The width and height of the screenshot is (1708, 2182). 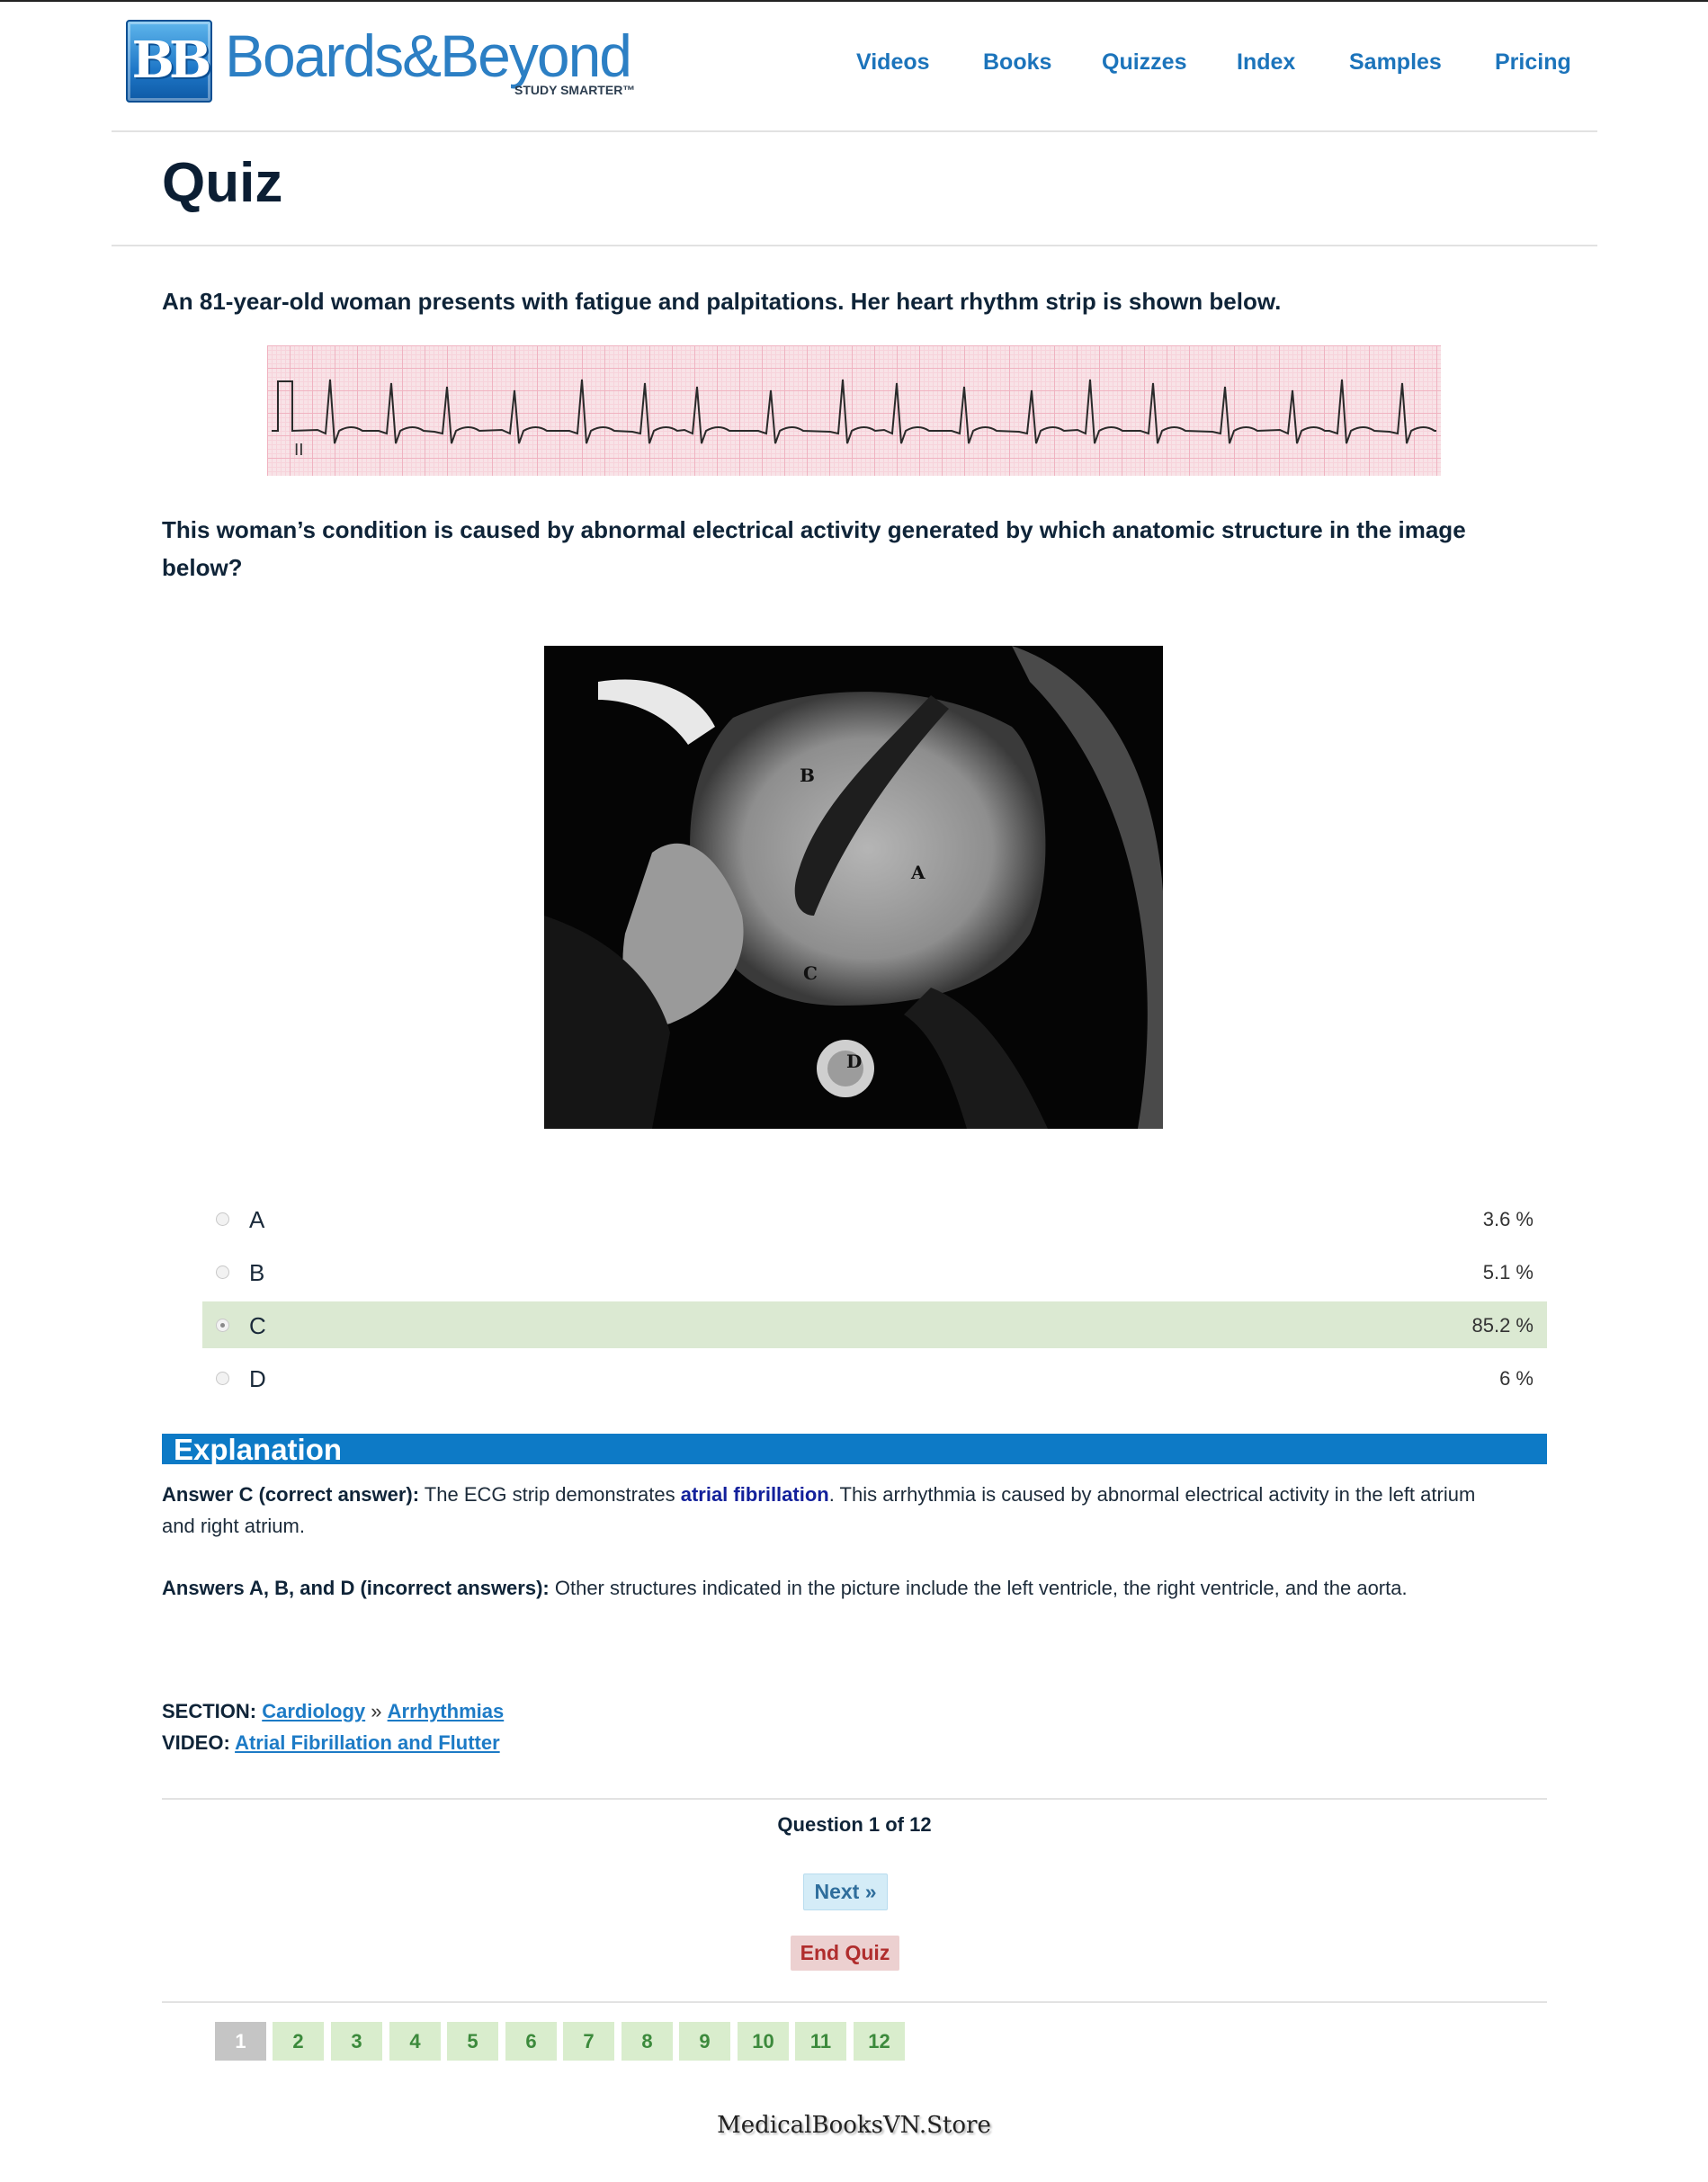 I want to click on nav-videos: Videos, so click(x=893, y=62).